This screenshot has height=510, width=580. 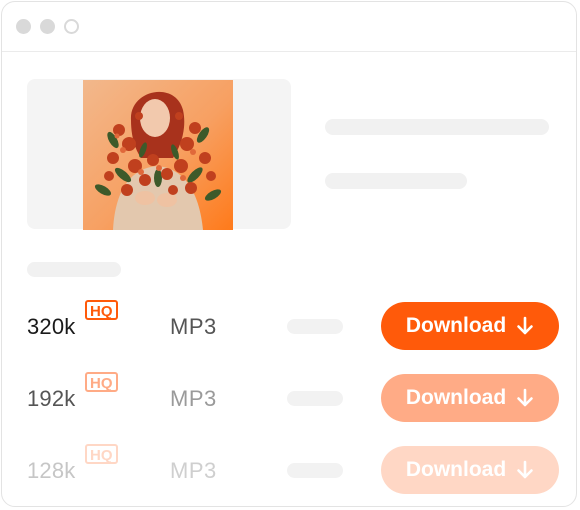 I want to click on title-bar, so click(x=289, y=27).